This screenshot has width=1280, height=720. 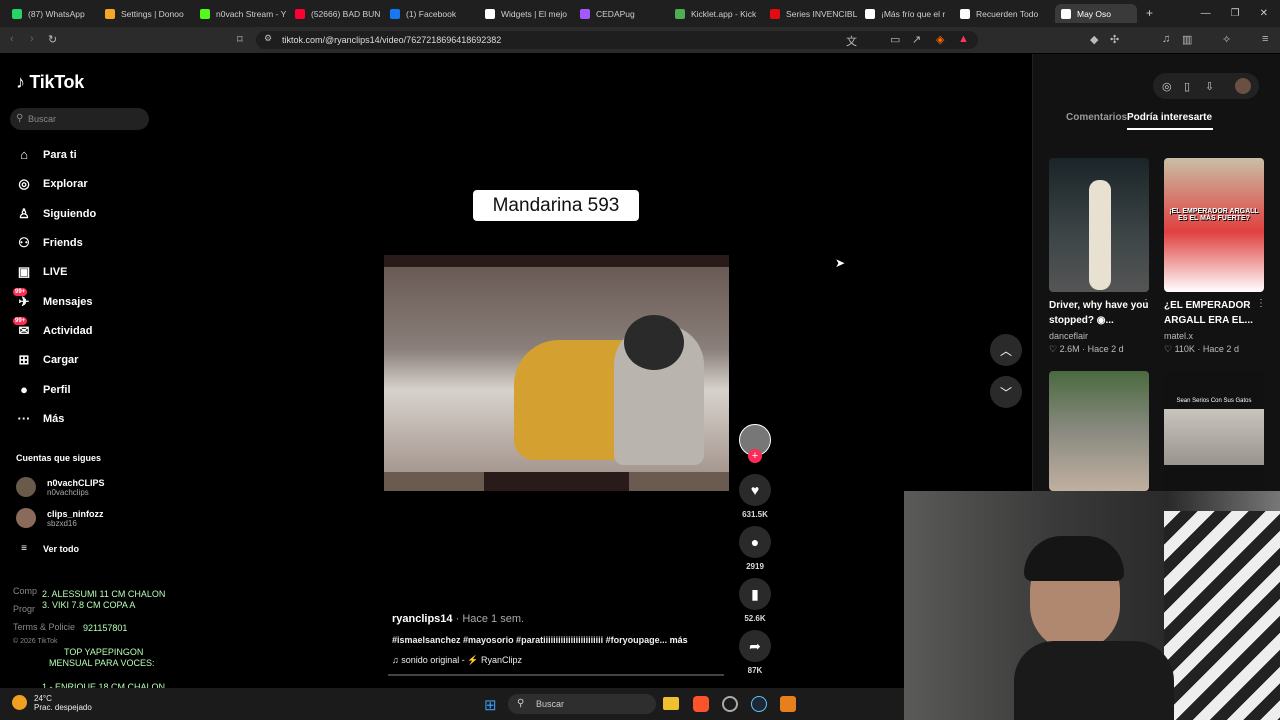 What do you see at coordinates (52, 39) in the screenshot?
I see `reload-icon: ↻` at bounding box center [52, 39].